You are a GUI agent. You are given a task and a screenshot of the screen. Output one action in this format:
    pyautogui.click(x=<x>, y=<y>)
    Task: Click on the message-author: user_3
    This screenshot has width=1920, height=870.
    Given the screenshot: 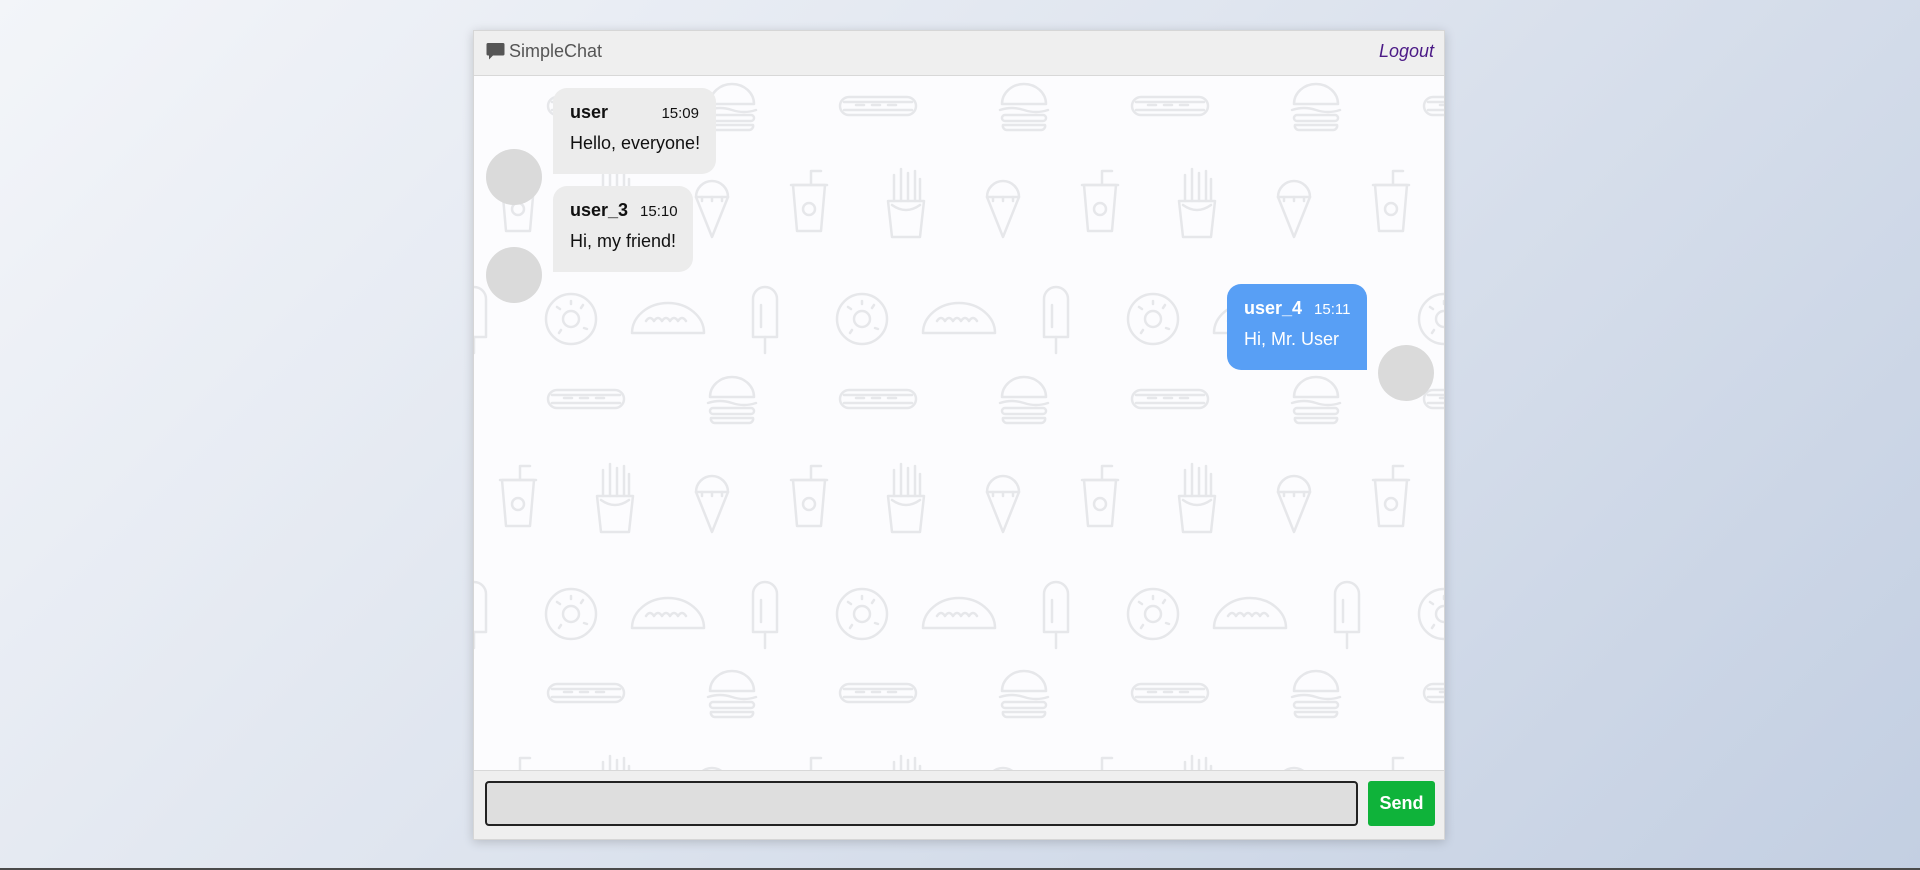 What is the action you would take?
    pyautogui.click(x=599, y=210)
    